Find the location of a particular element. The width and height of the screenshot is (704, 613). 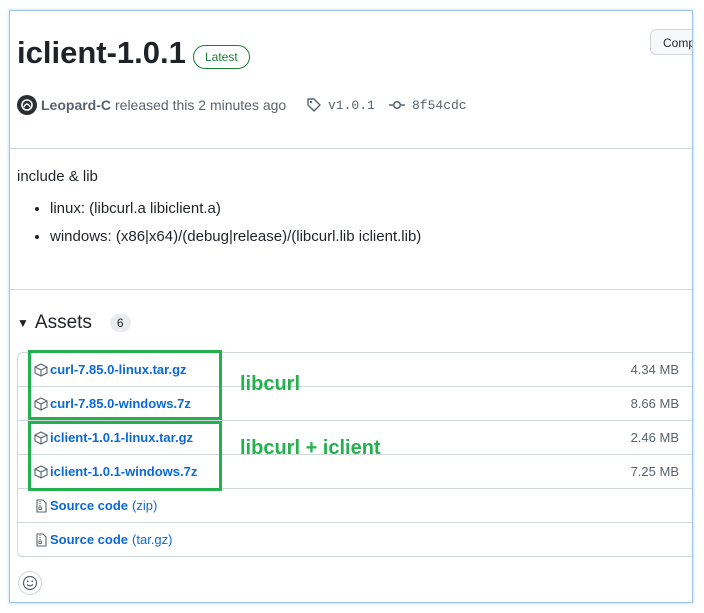

avatar is located at coordinates (27, 105).